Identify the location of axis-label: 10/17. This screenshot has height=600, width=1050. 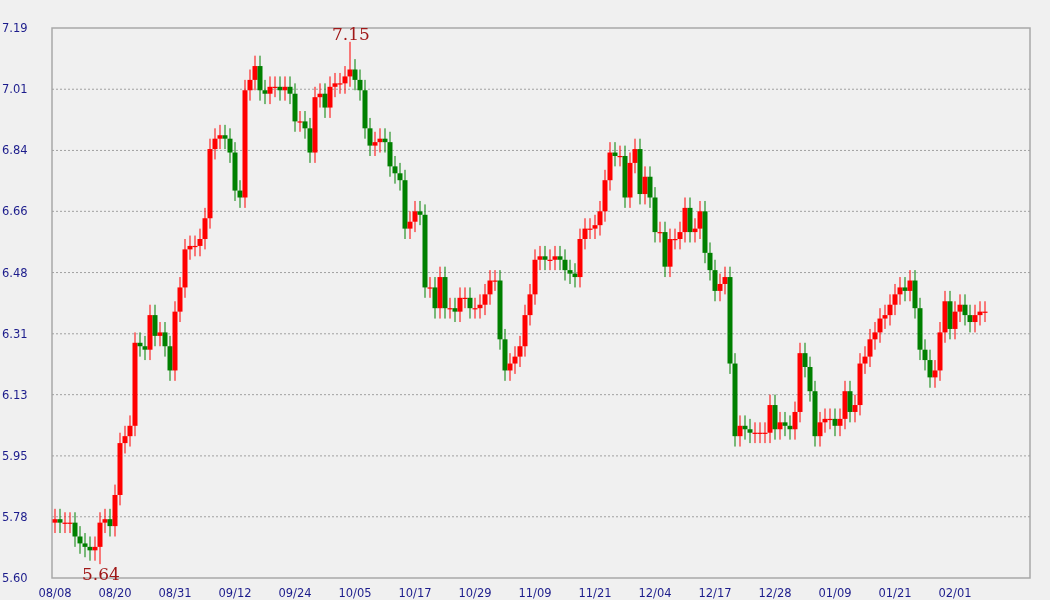
(415, 593).